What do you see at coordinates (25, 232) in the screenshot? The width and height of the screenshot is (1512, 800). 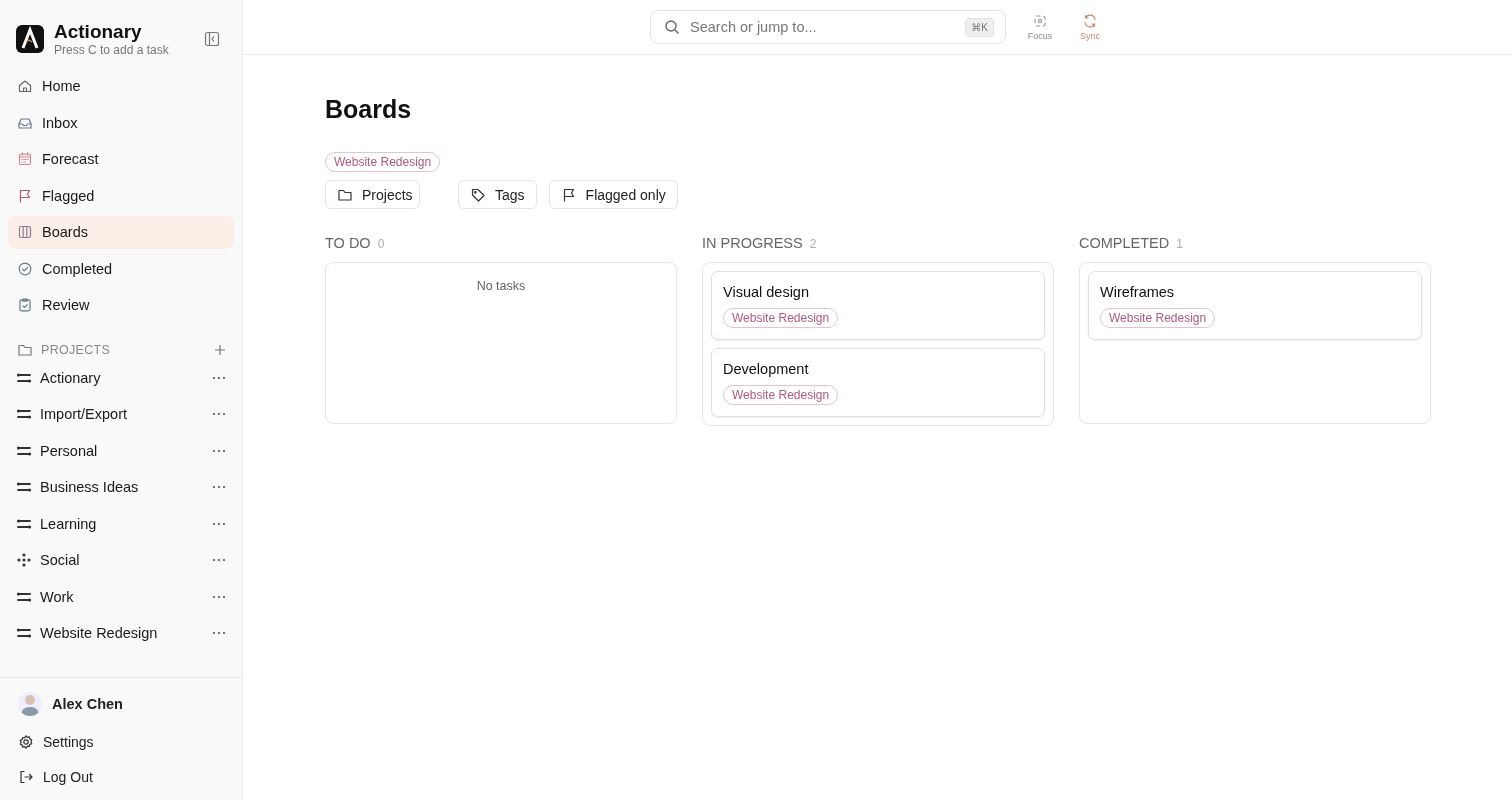 I see `board-icon` at bounding box center [25, 232].